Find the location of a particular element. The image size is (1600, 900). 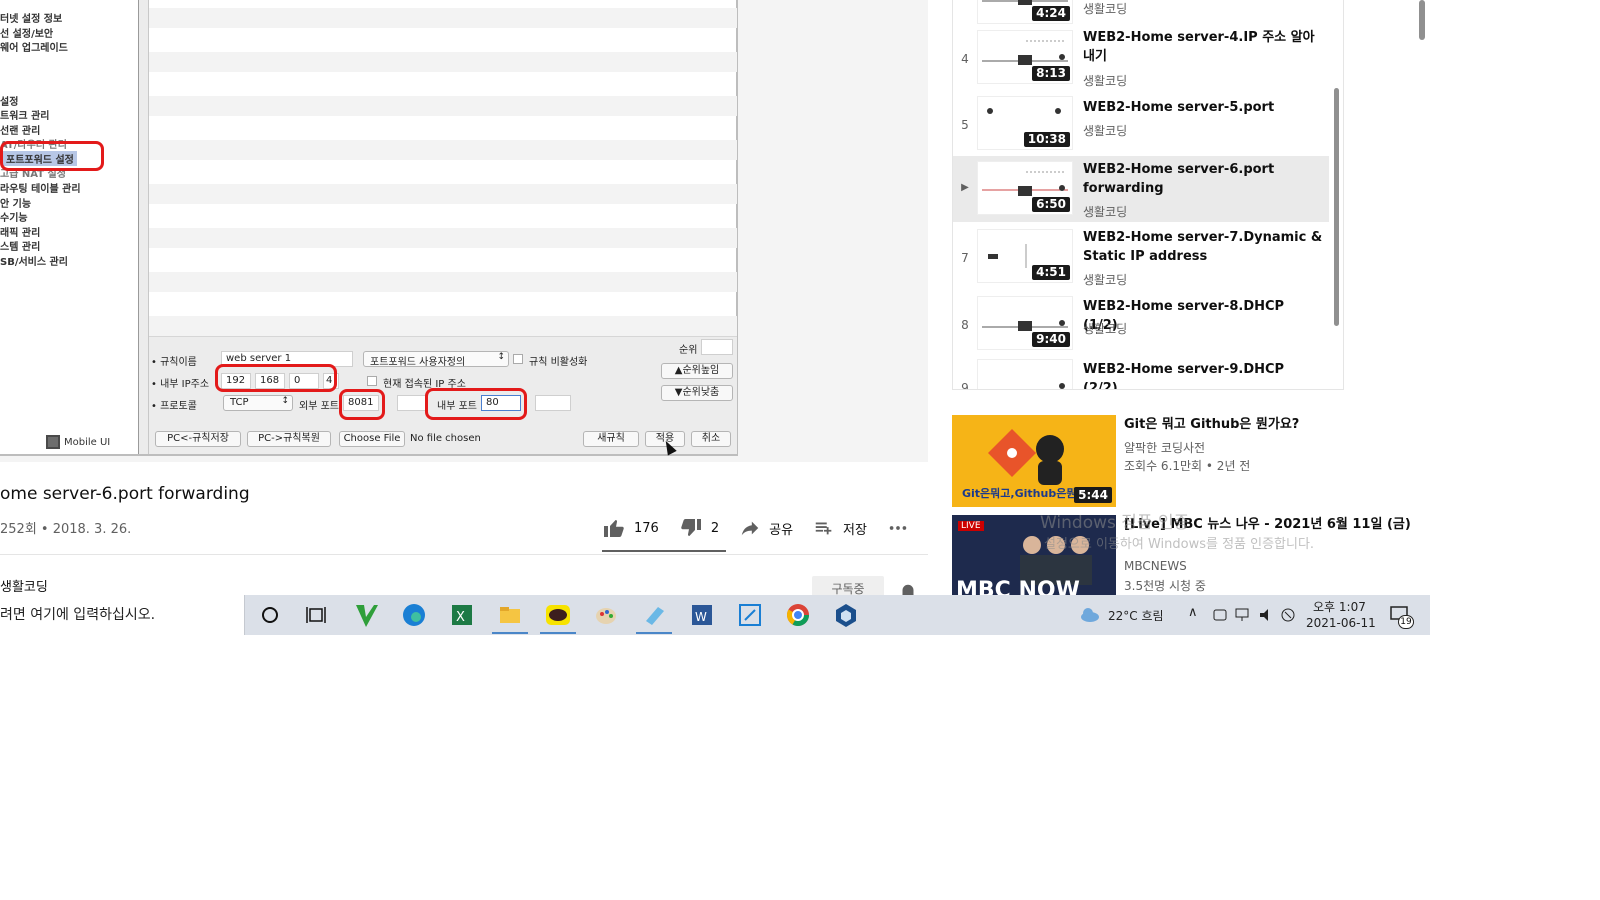

pc-restore-button: PC->규칙복원 is located at coordinates (289, 439).